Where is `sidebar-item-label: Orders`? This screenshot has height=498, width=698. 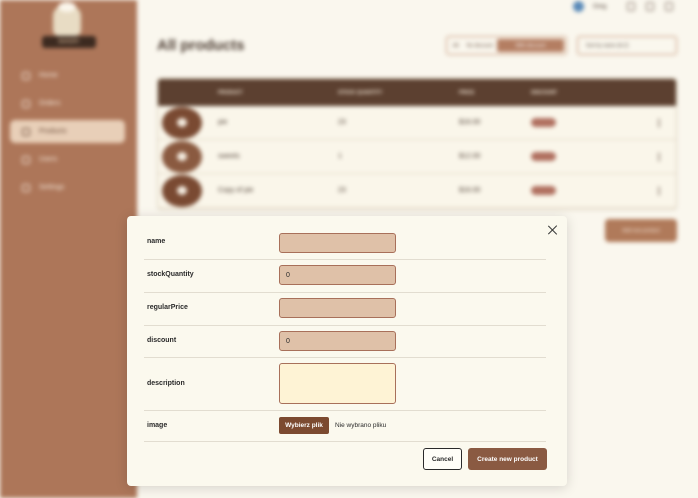 sidebar-item-label: Orders is located at coordinates (50, 103).